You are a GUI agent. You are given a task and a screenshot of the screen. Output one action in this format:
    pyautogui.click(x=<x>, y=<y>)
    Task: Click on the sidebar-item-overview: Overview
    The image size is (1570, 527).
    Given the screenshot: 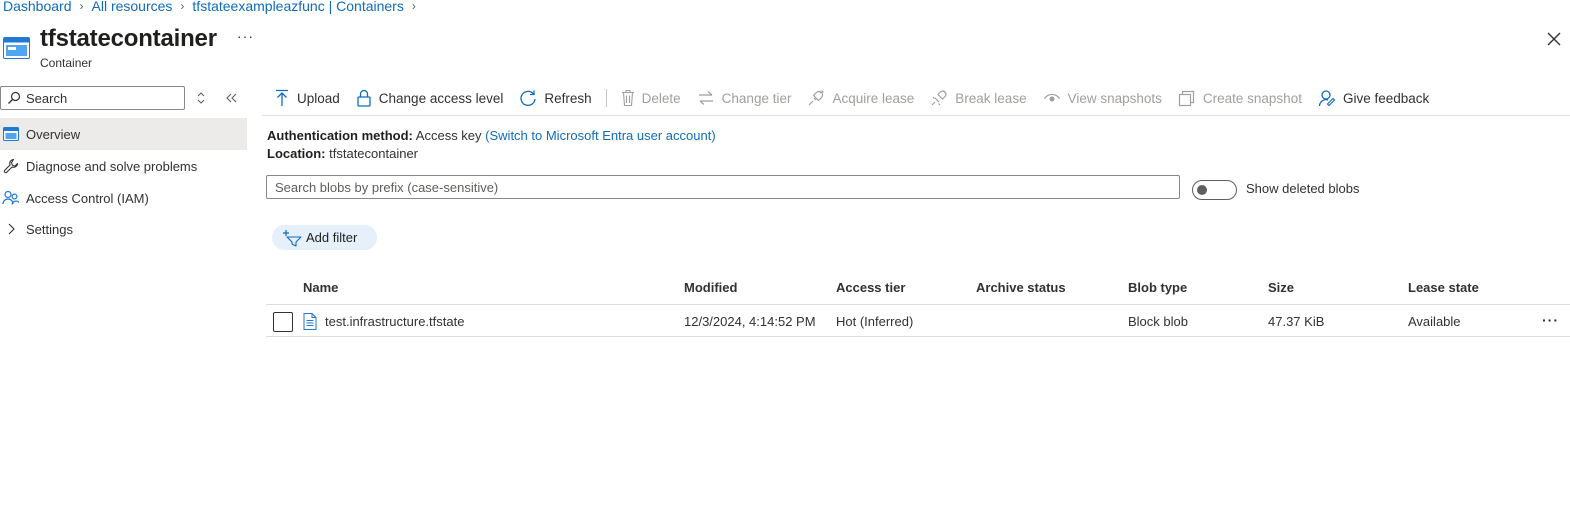 What is the action you would take?
    pyautogui.click(x=123, y=134)
    